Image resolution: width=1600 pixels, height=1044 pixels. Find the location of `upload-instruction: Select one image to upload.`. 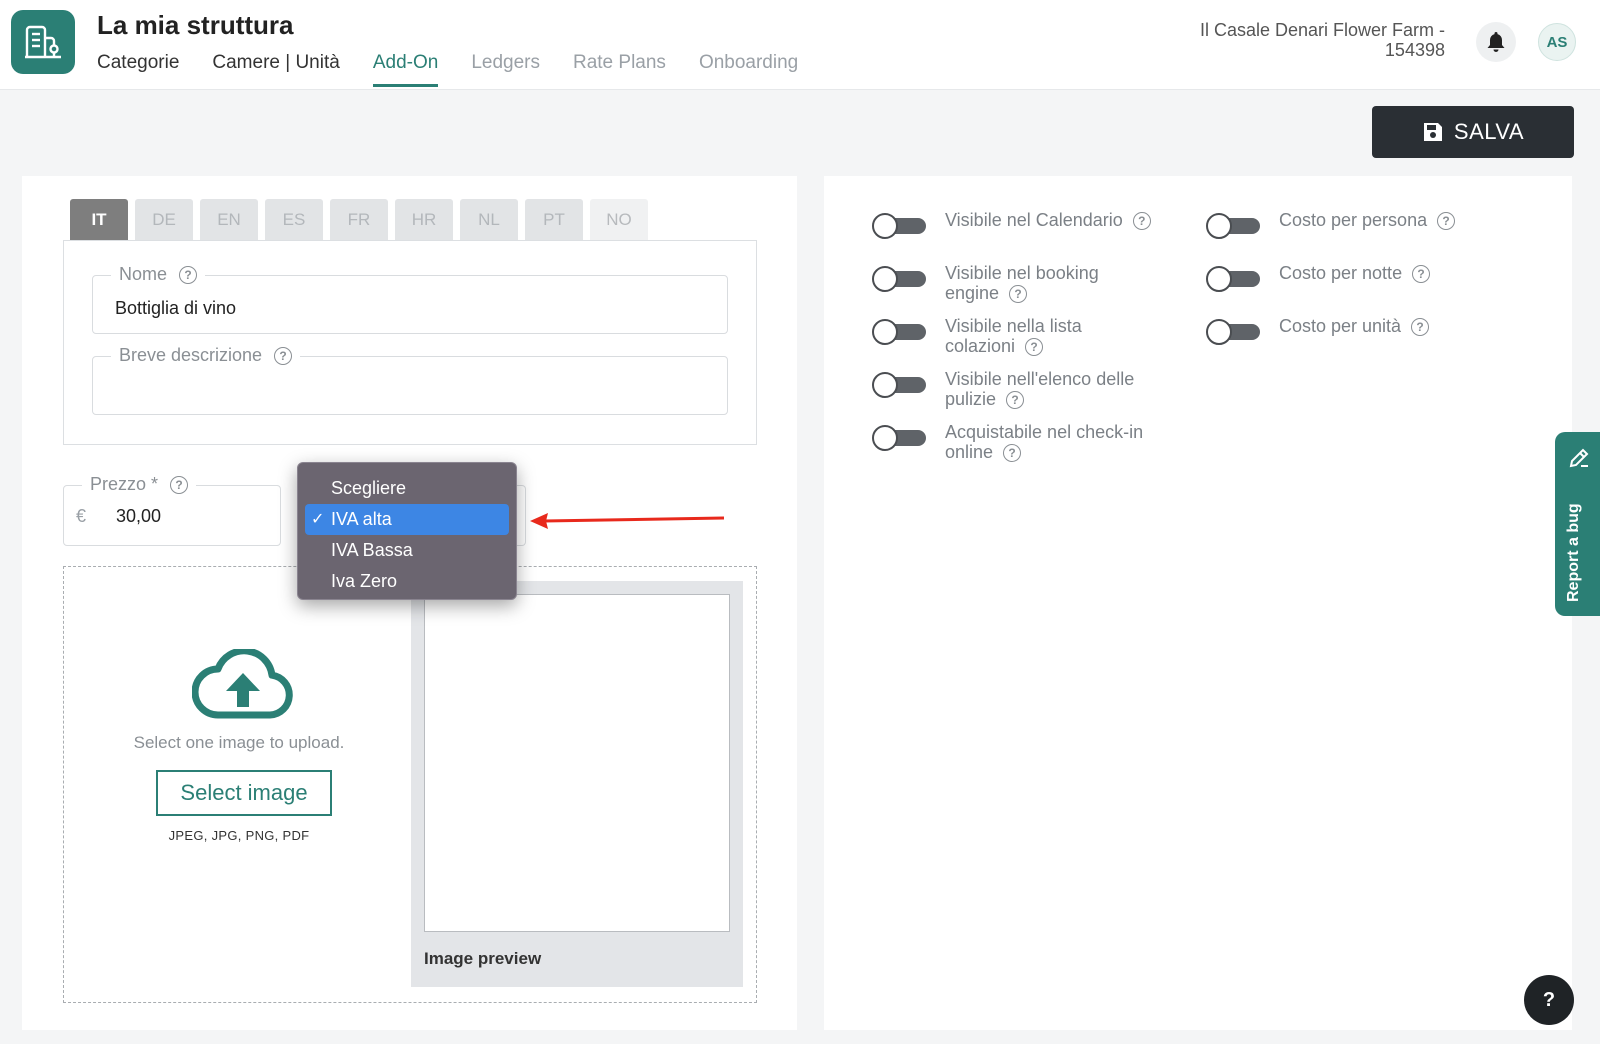

upload-instruction: Select one image to upload. is located at coordinates (239, 742).